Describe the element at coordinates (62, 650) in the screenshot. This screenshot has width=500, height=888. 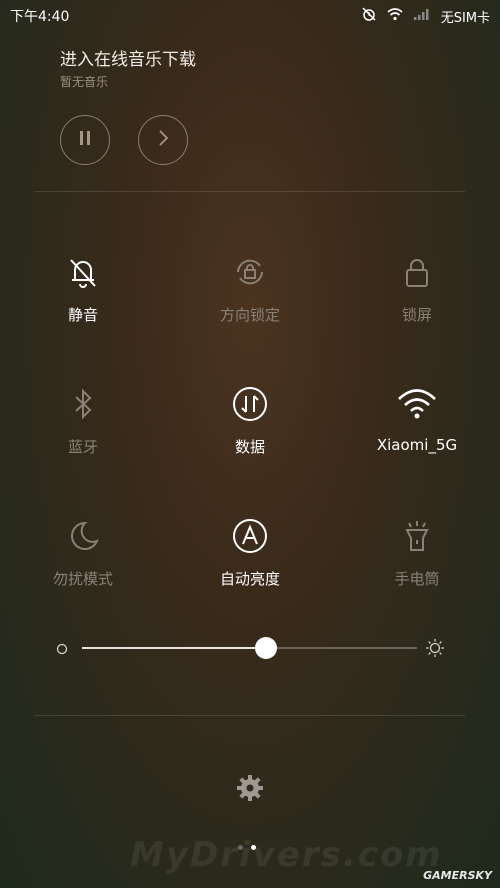
I see `brightness-low-icon` at that location.